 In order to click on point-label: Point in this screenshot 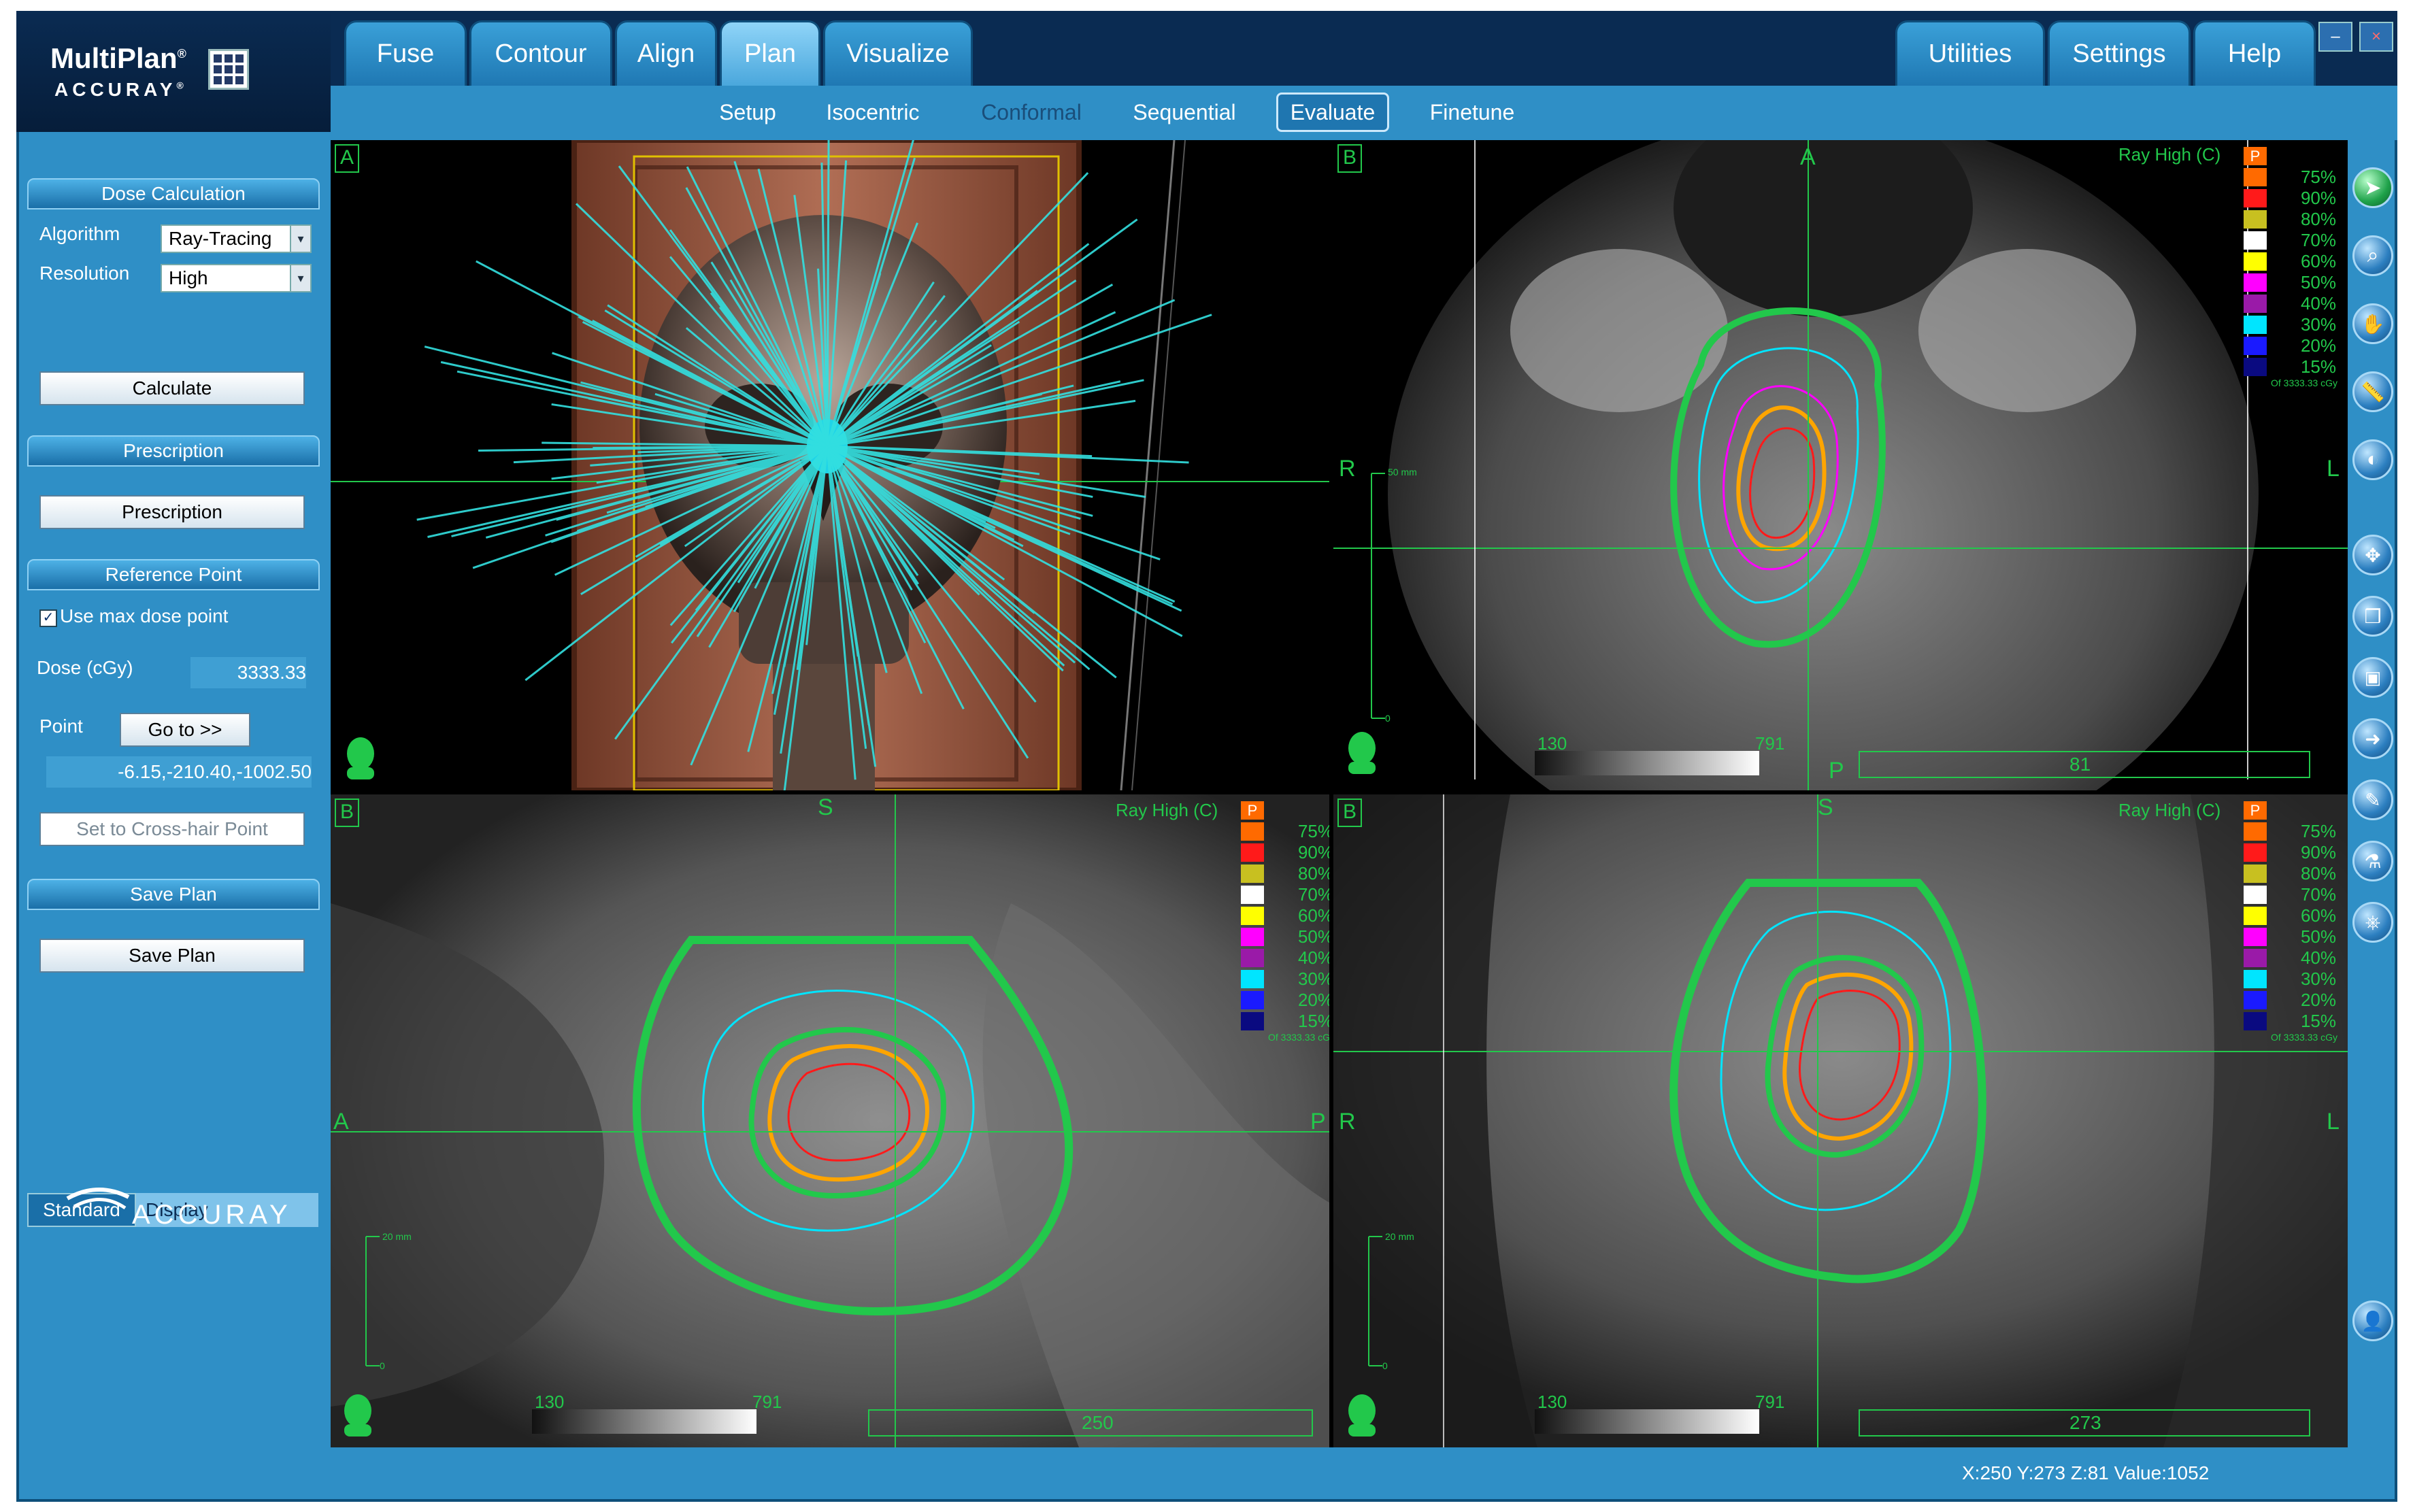, I will do `click(61, 727)`.